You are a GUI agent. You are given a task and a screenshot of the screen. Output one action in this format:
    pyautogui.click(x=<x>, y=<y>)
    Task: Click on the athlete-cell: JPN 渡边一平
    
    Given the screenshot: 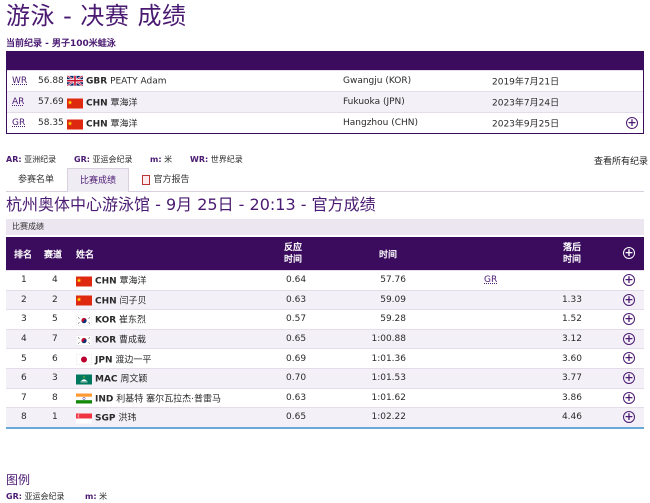 What is the action you would take?
    pyautogui.click(x=113, y=358)
    